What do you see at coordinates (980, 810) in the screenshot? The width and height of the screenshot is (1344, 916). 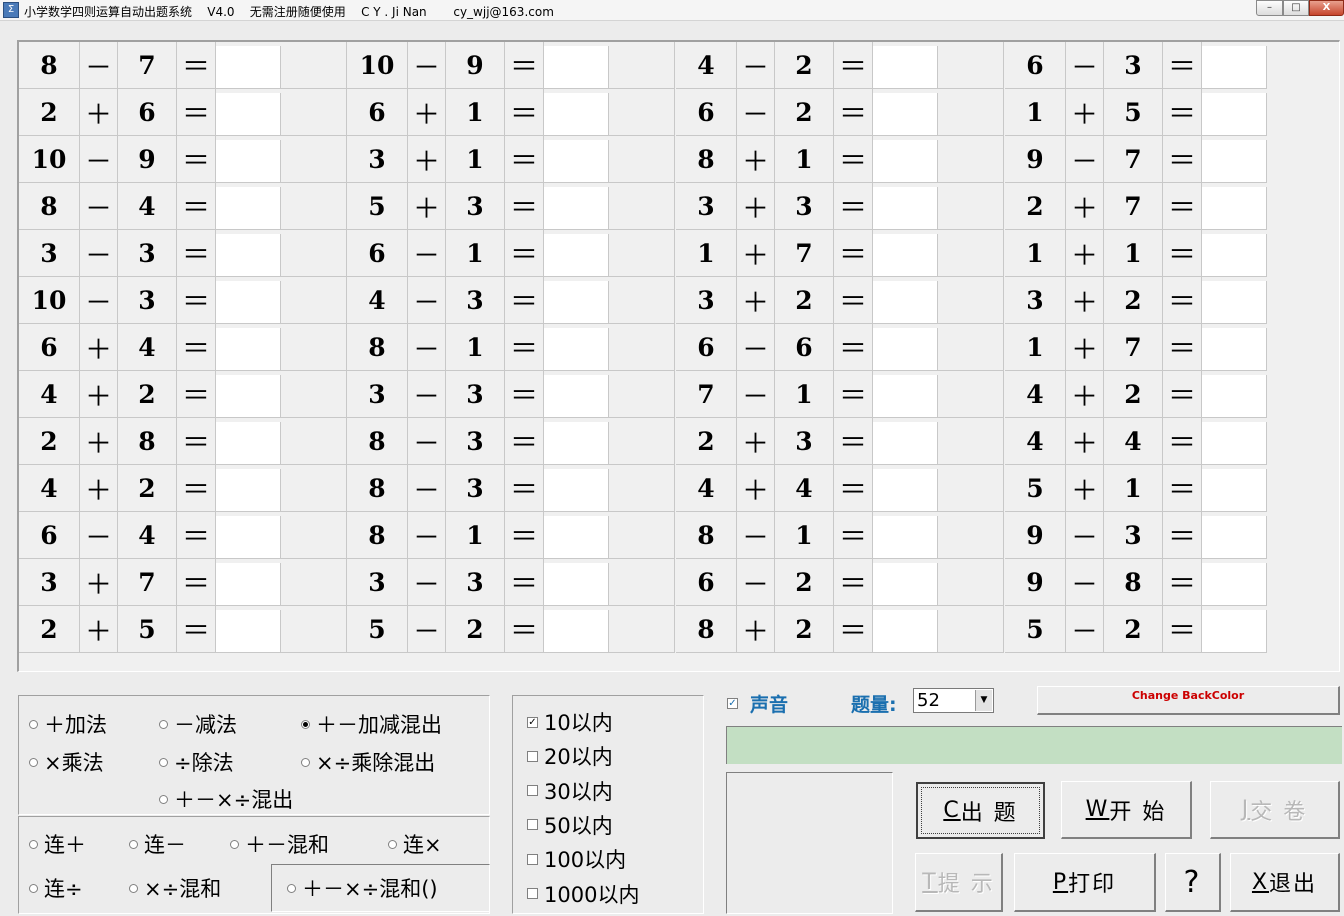 I see `generate-button: C 出 题` at bounding box center [980, 810].